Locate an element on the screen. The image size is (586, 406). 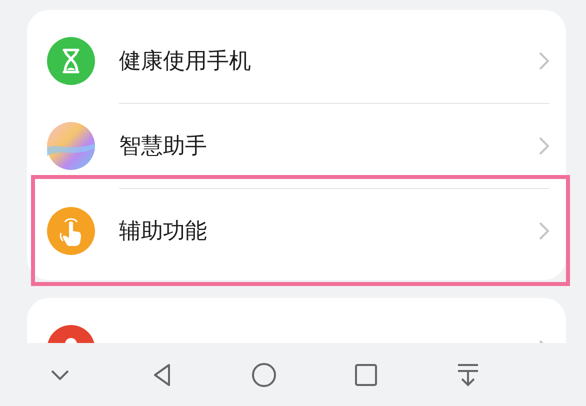
settings-label: 辅助功能 is located at coordinates (163, 232).